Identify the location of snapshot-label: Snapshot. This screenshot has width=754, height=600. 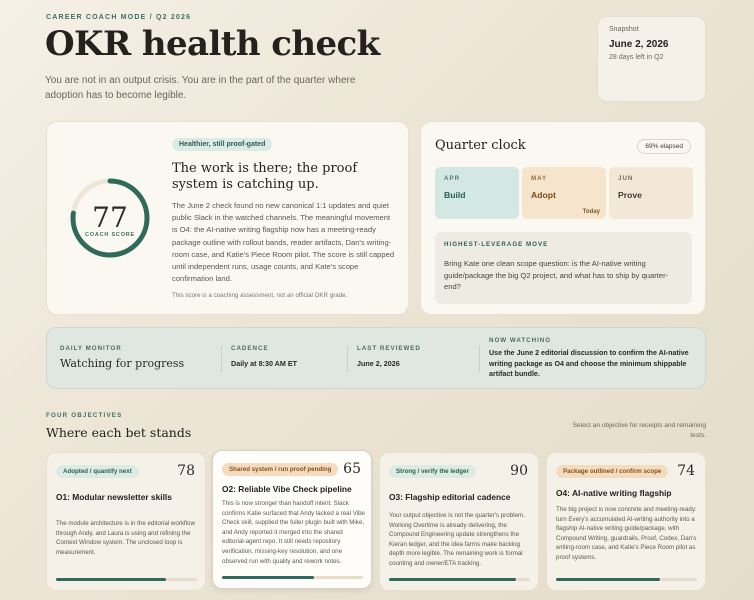
(624, 29).